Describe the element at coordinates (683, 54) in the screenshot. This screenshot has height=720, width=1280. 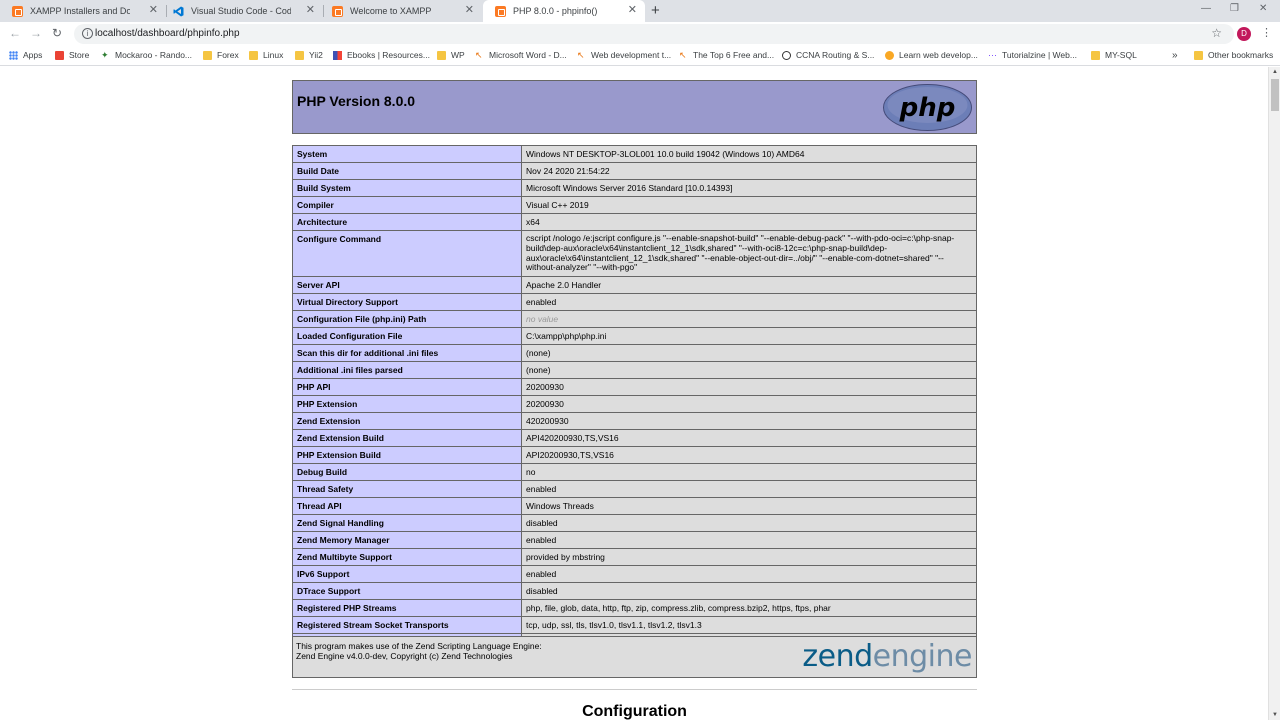
I see `page-icon: ↖` at that location.